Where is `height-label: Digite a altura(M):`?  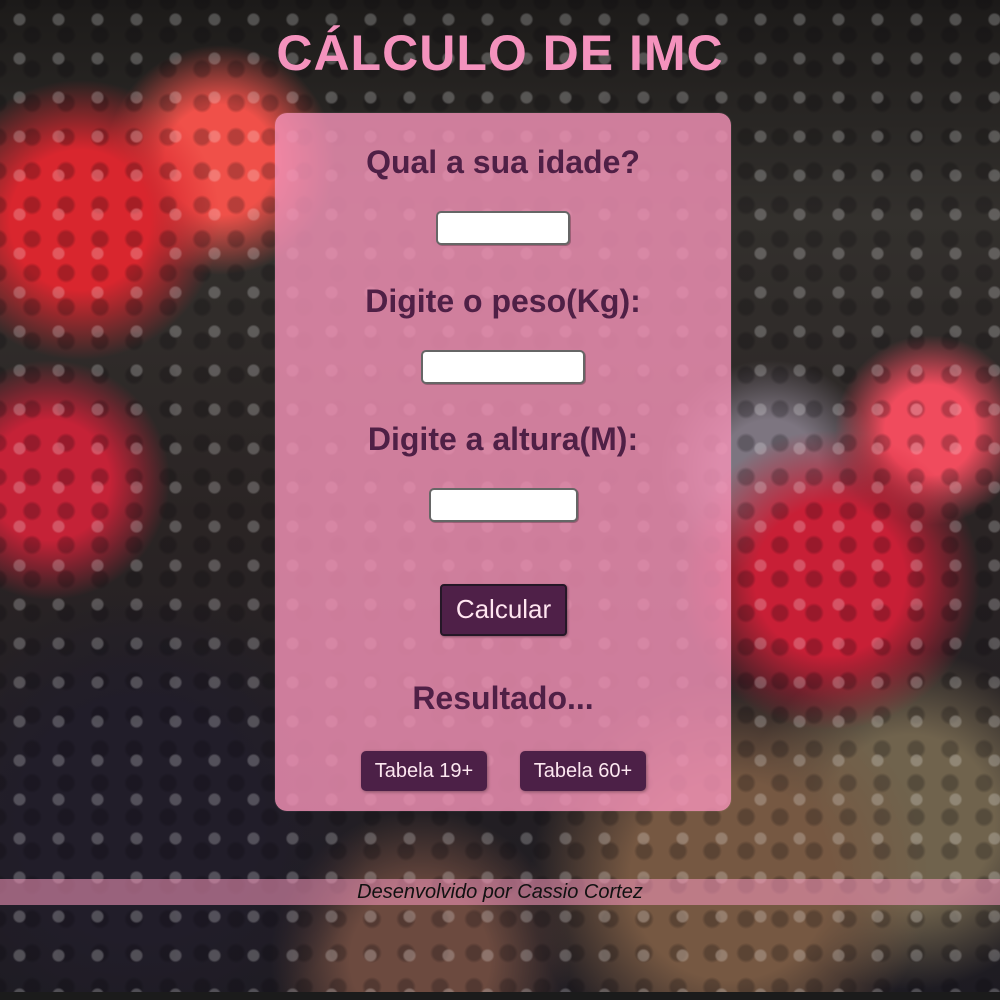 height-label: Digite a altura(M): is located at coordinates (503, 439).